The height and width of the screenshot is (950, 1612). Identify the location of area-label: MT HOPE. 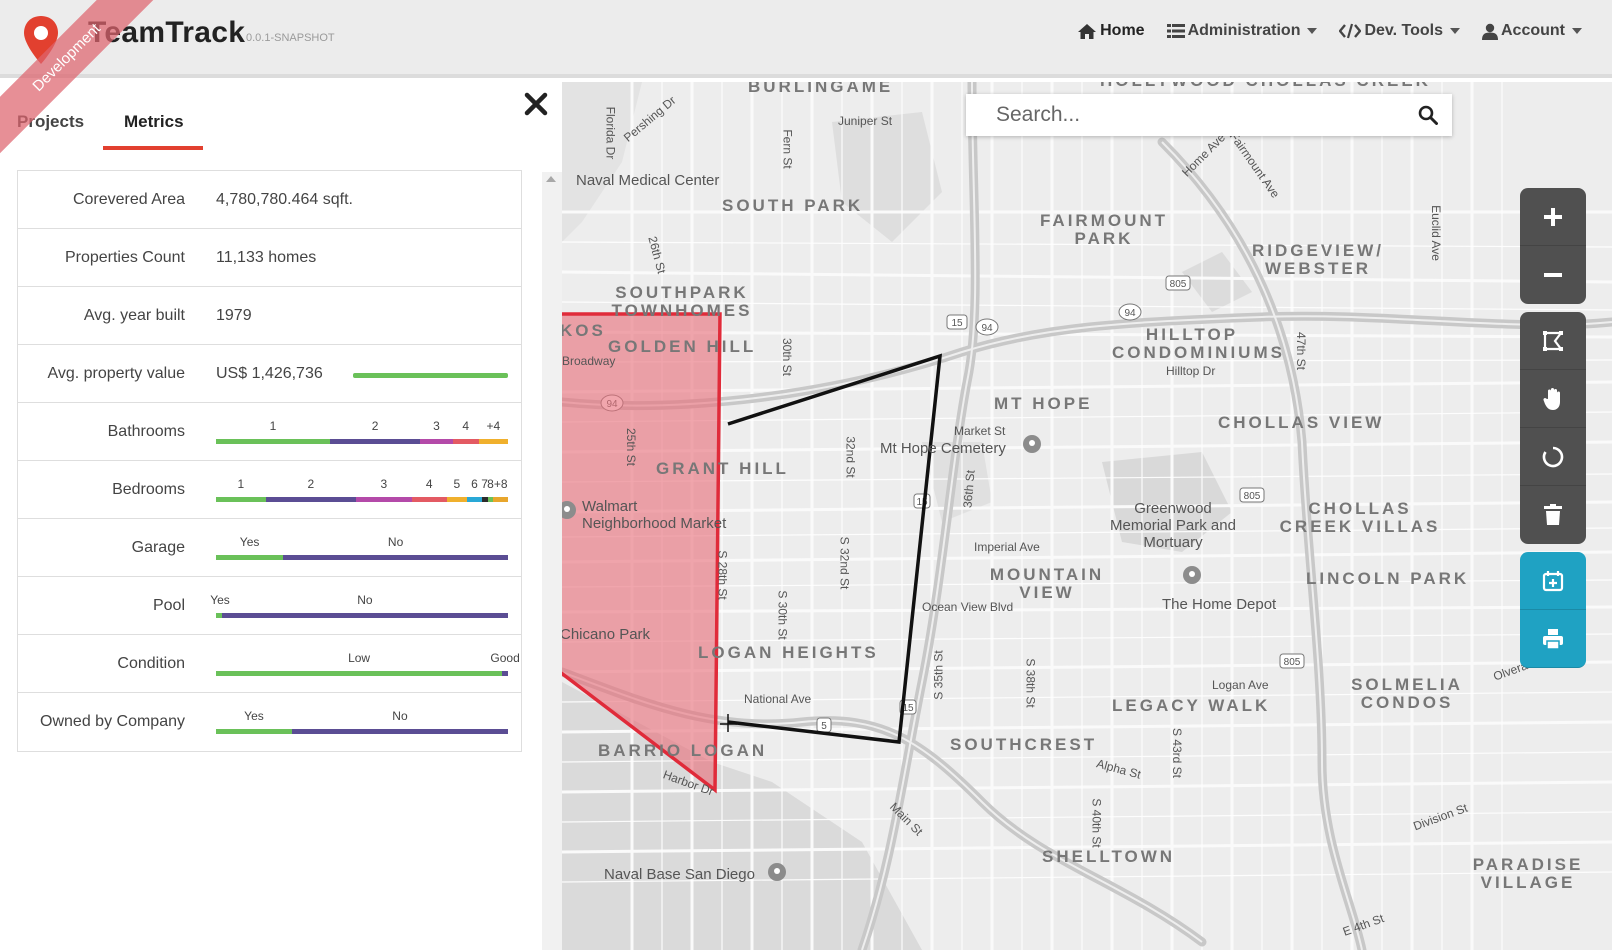
(1043, 403).